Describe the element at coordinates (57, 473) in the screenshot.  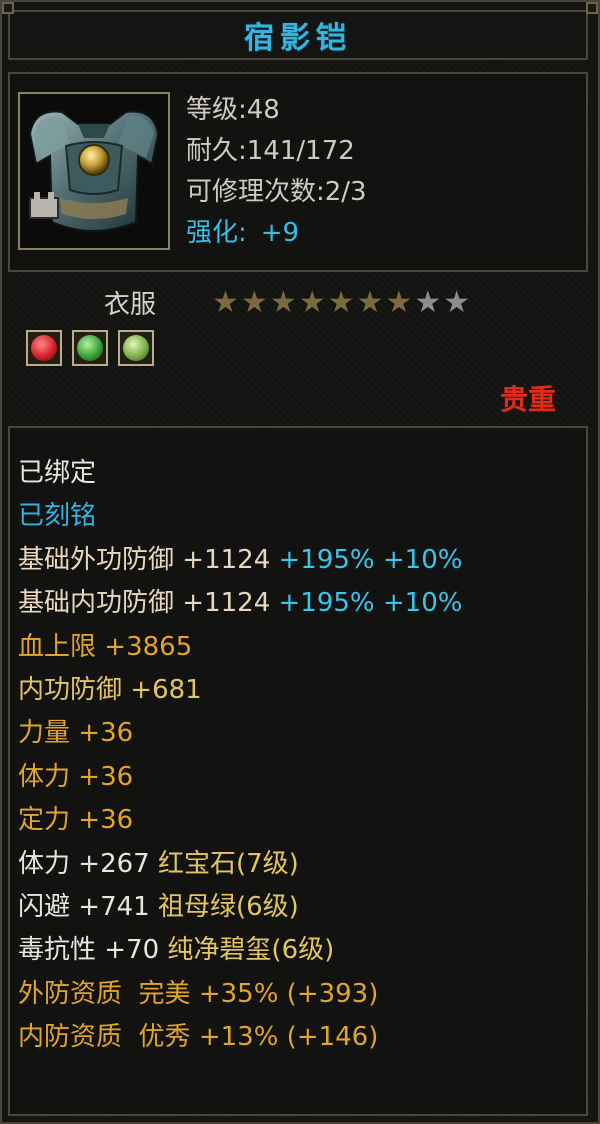
I see `bound-status: 已绑定` at that location.